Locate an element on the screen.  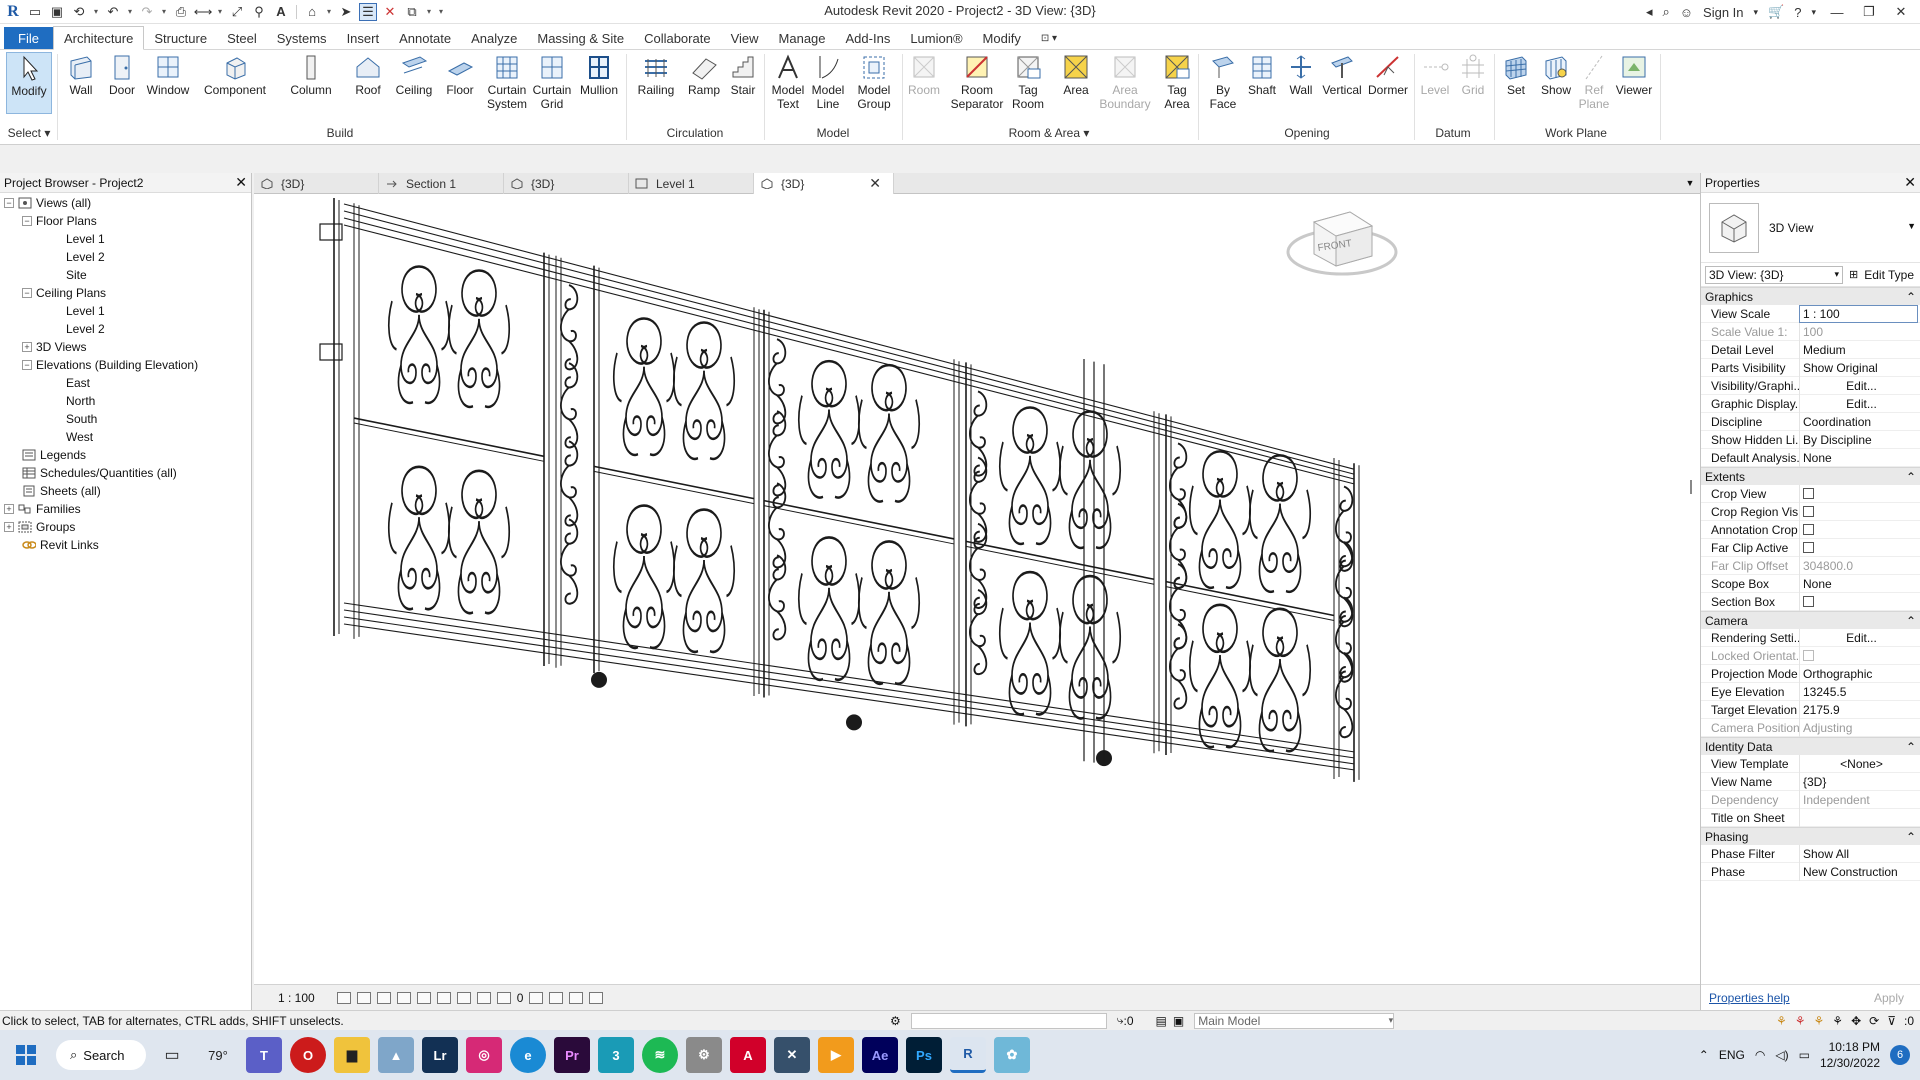
prop-value-detail-level: Medium is located at coordinates (1859, 349).